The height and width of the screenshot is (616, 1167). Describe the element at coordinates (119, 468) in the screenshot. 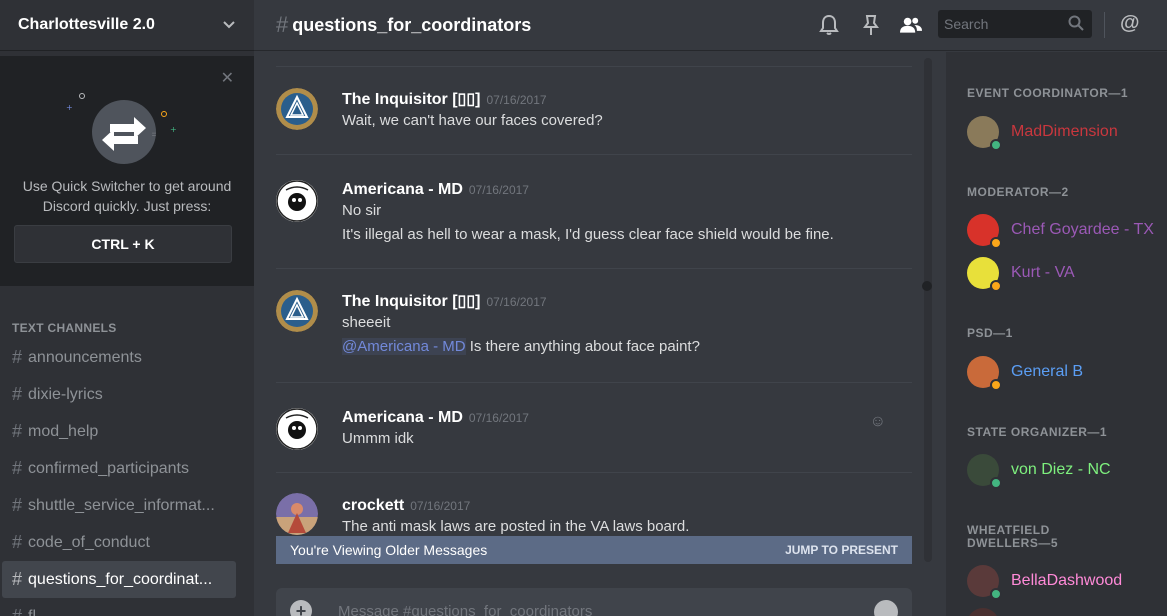

I see `channel-confirmed-participants: # confirmed_participants` at that location.